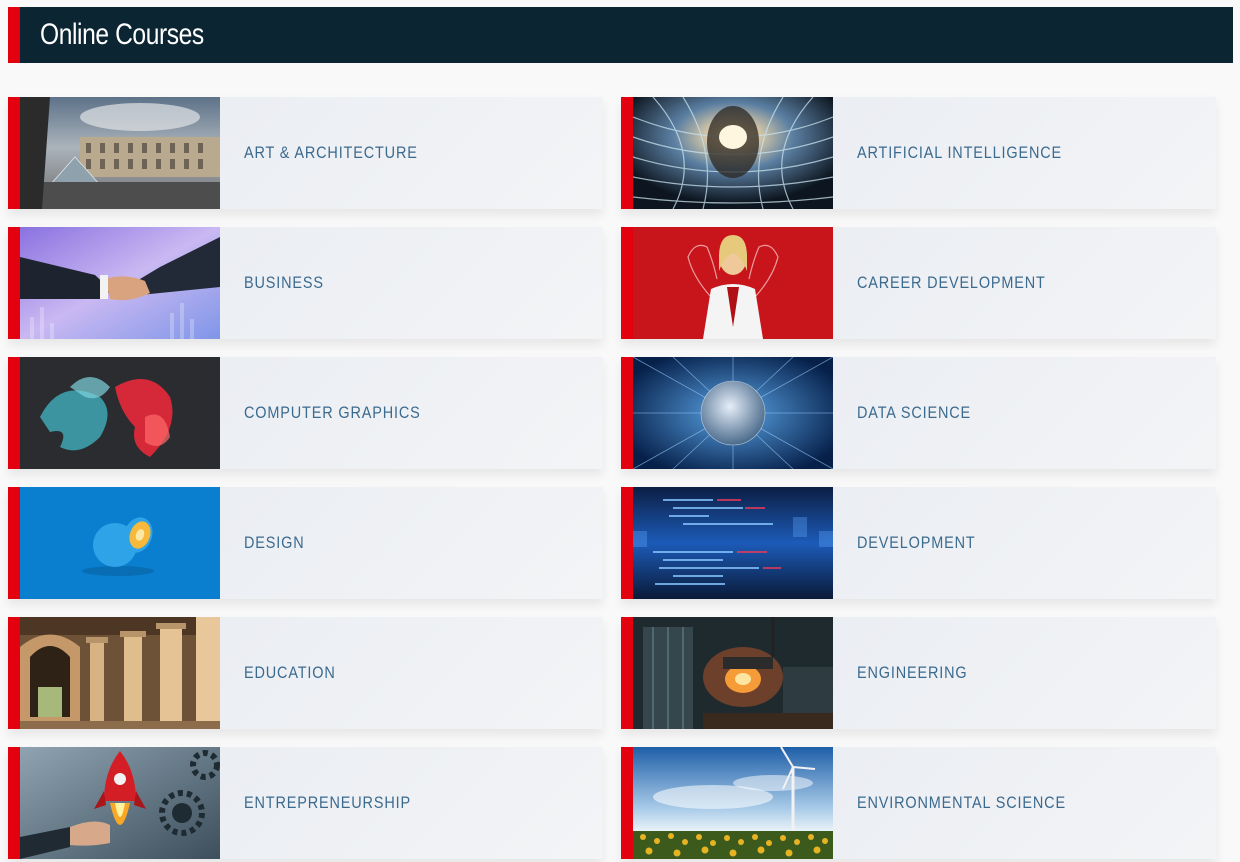 The height and width of the screenshot is (862, 1240). Describe the element at coordinates (327, 802) in the screenshot. I see `course-label: ENTREPRENEURSHIP` at that location.